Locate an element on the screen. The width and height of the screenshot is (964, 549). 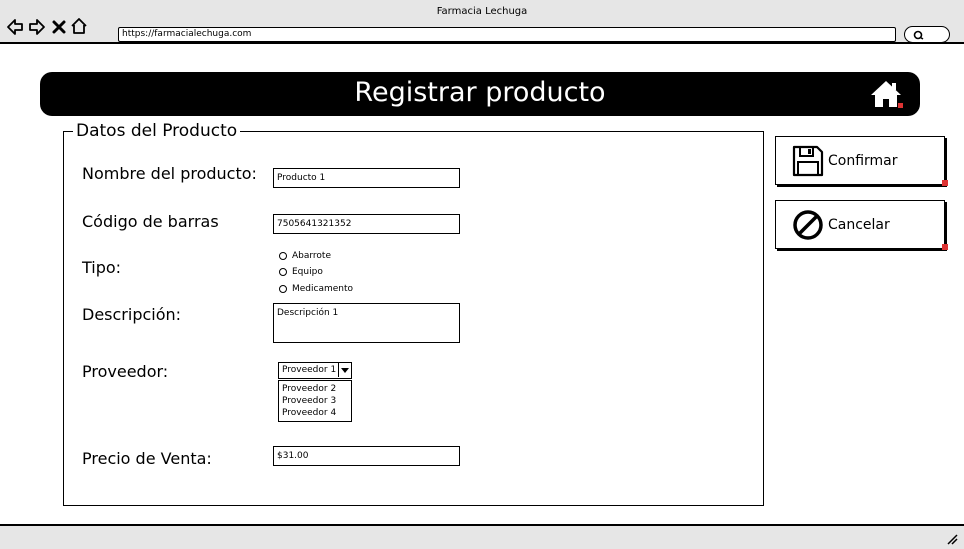
home-nav-icon is located at coordinates (79, 26).